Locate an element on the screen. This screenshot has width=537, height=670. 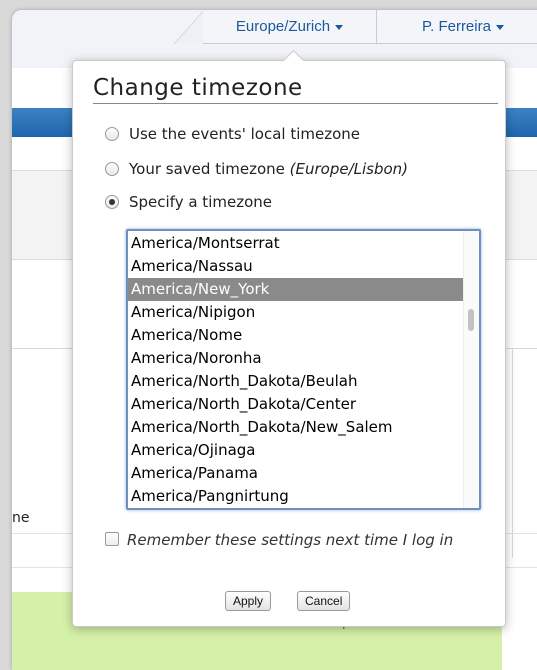
tab-strip: Europe/Zurich P. Ferreira is located at coordinates (370, 27).